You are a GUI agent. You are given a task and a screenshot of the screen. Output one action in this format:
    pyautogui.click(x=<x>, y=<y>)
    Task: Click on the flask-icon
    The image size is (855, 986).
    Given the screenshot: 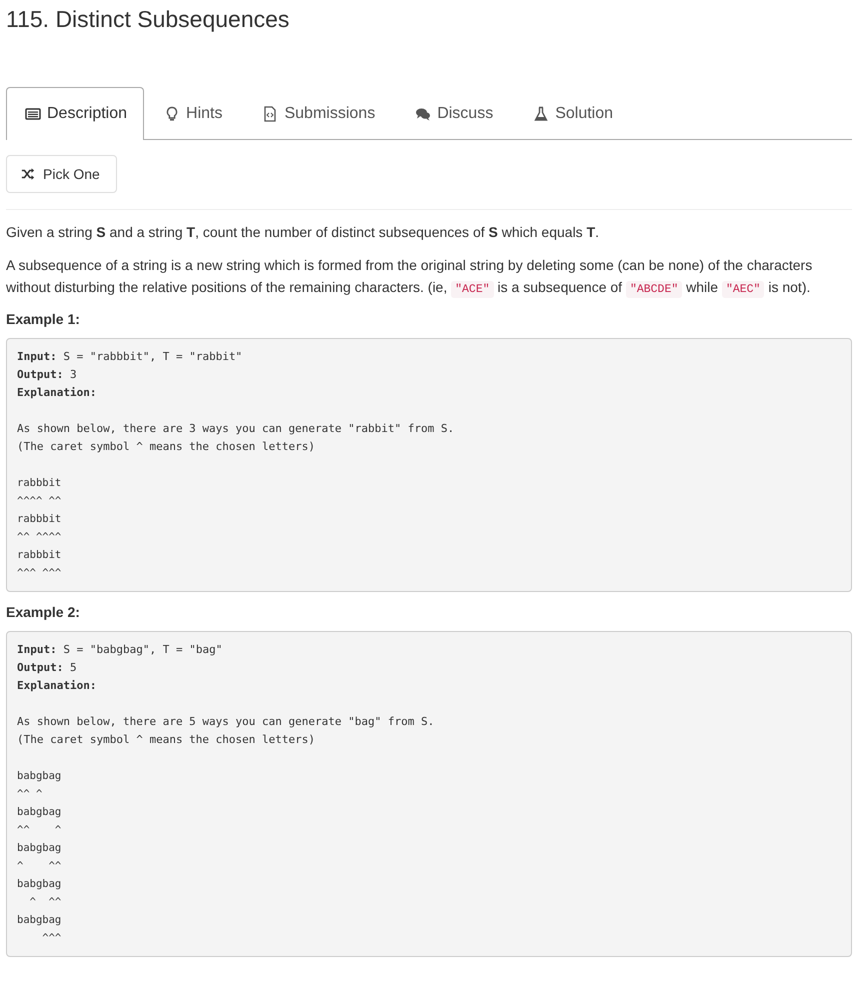 What is the action you would take?
    pyautogui.click(x=541, y=114)
    